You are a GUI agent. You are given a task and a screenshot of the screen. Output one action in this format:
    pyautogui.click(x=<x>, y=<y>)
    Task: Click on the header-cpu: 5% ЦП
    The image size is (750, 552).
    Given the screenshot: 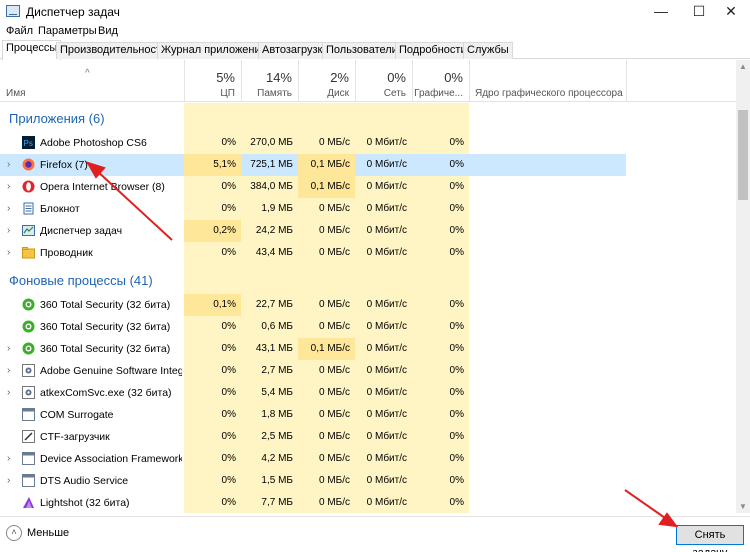 What is the action you would take?
    pyautogui.click(x=212, y=81)
    